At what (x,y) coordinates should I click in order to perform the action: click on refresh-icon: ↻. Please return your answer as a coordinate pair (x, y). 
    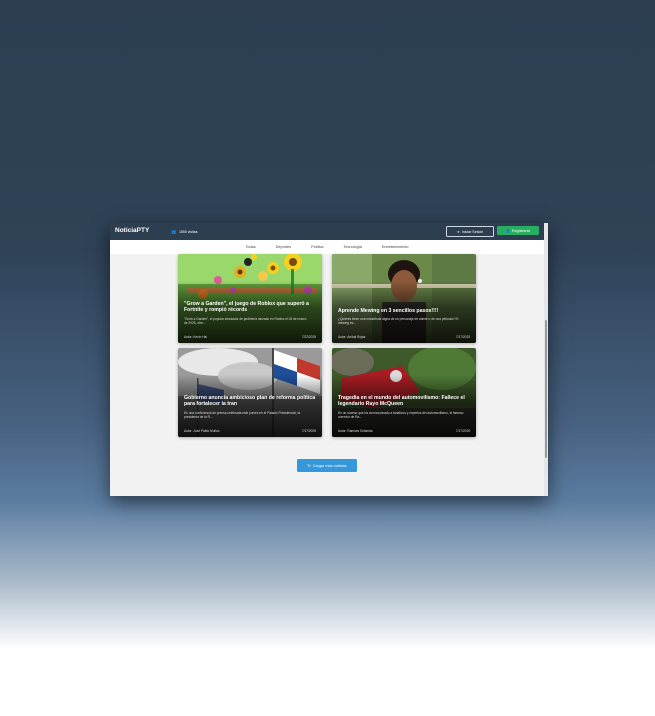
    Looking at the image, I should click on (309, 466).